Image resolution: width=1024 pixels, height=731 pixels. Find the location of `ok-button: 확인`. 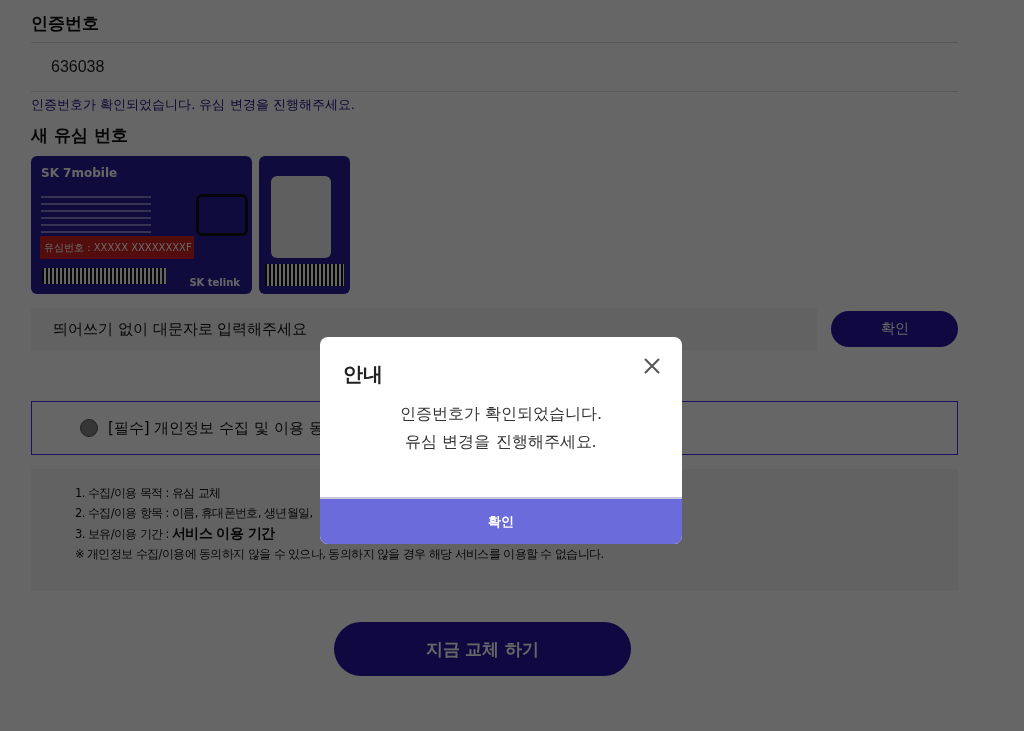

ok-button: 확인 is located at coordinates (501, 520).